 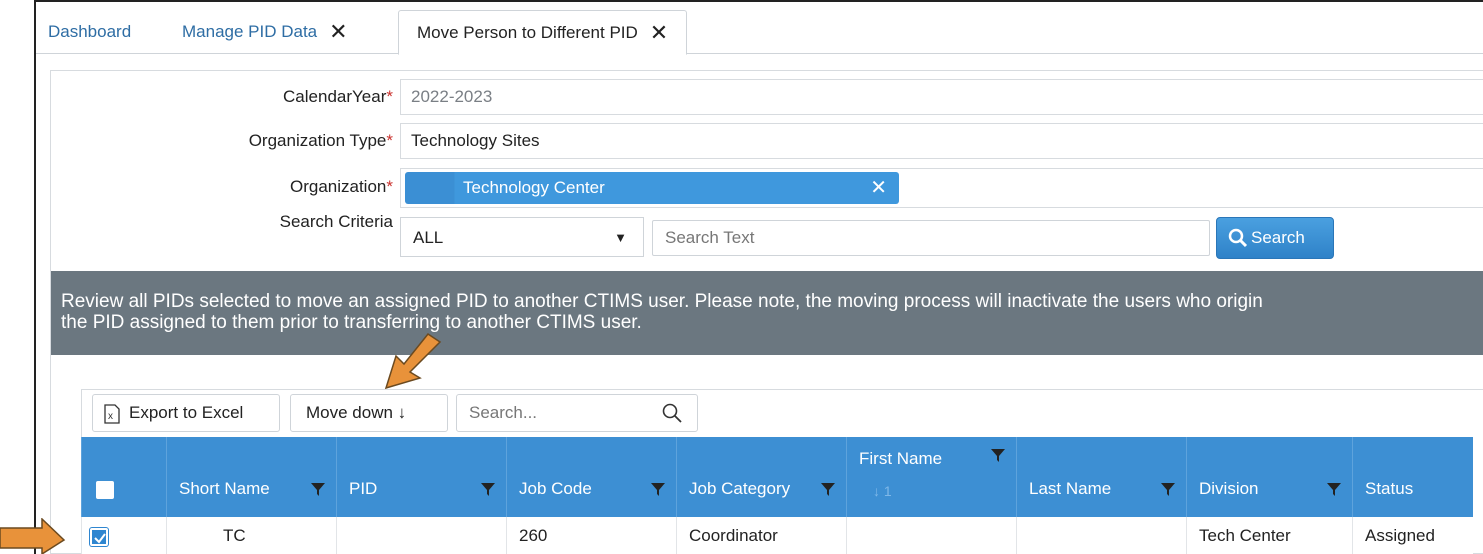 What do you see at coordinates (620, 237) in the screenshot?
I see `caret-down-icon: ▼` at bounding box center [620, 237].